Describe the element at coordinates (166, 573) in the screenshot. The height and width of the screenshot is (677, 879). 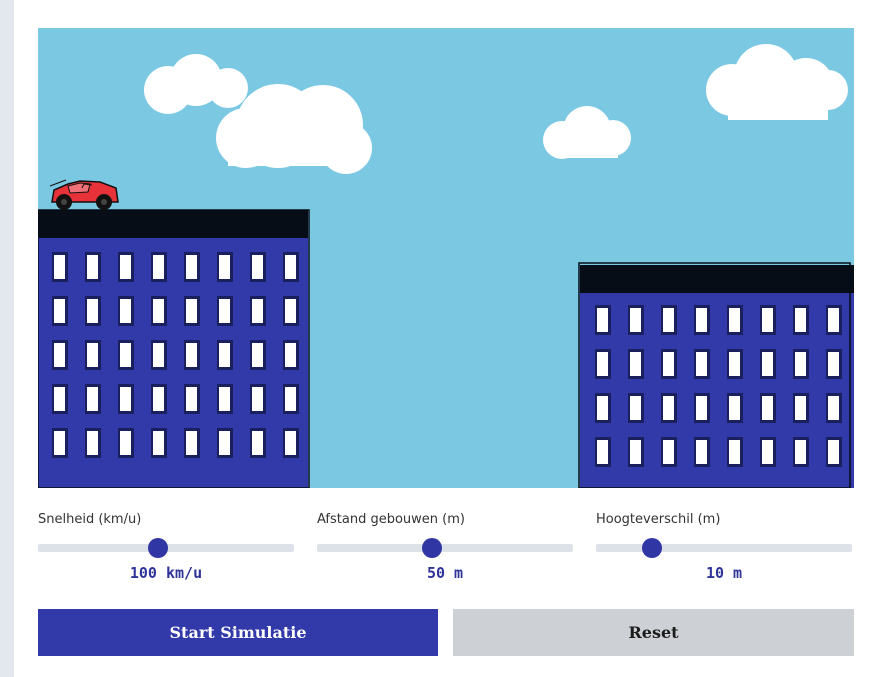
I see `speed-value: 100 km/u` at that location.